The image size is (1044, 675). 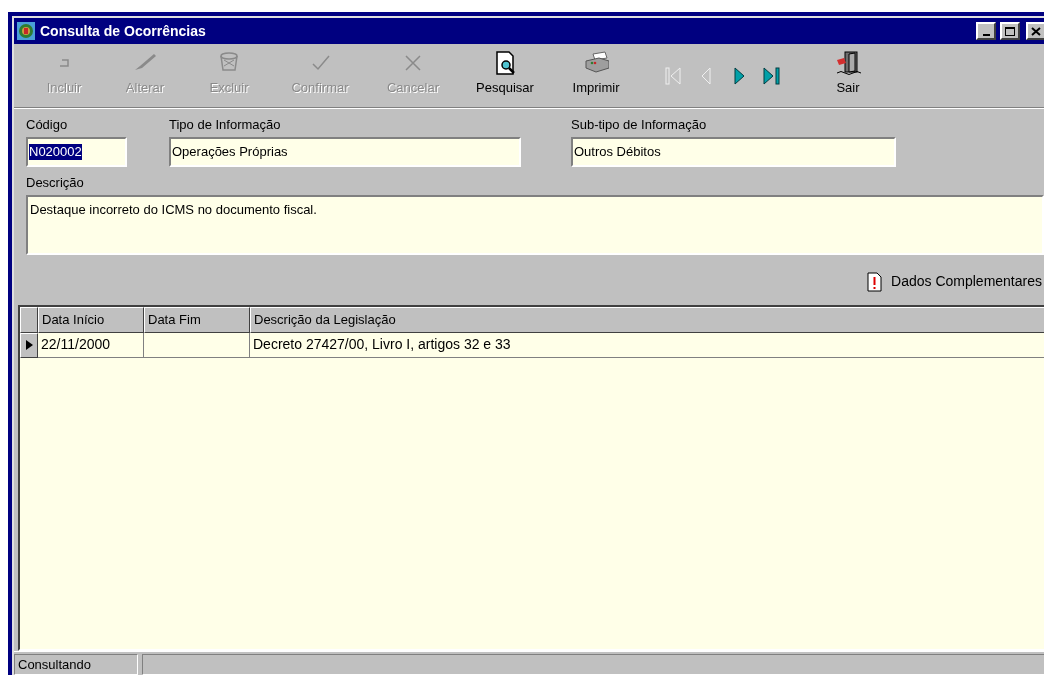 I want to click on complement-data-link: Dados Complementares, so click(x=954, y=281).